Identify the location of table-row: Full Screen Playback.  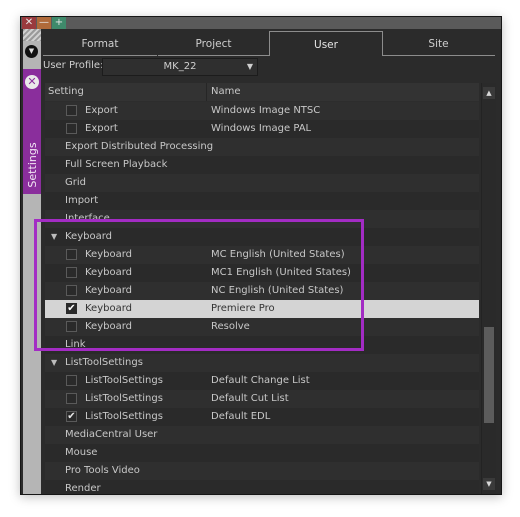
(262, 165).